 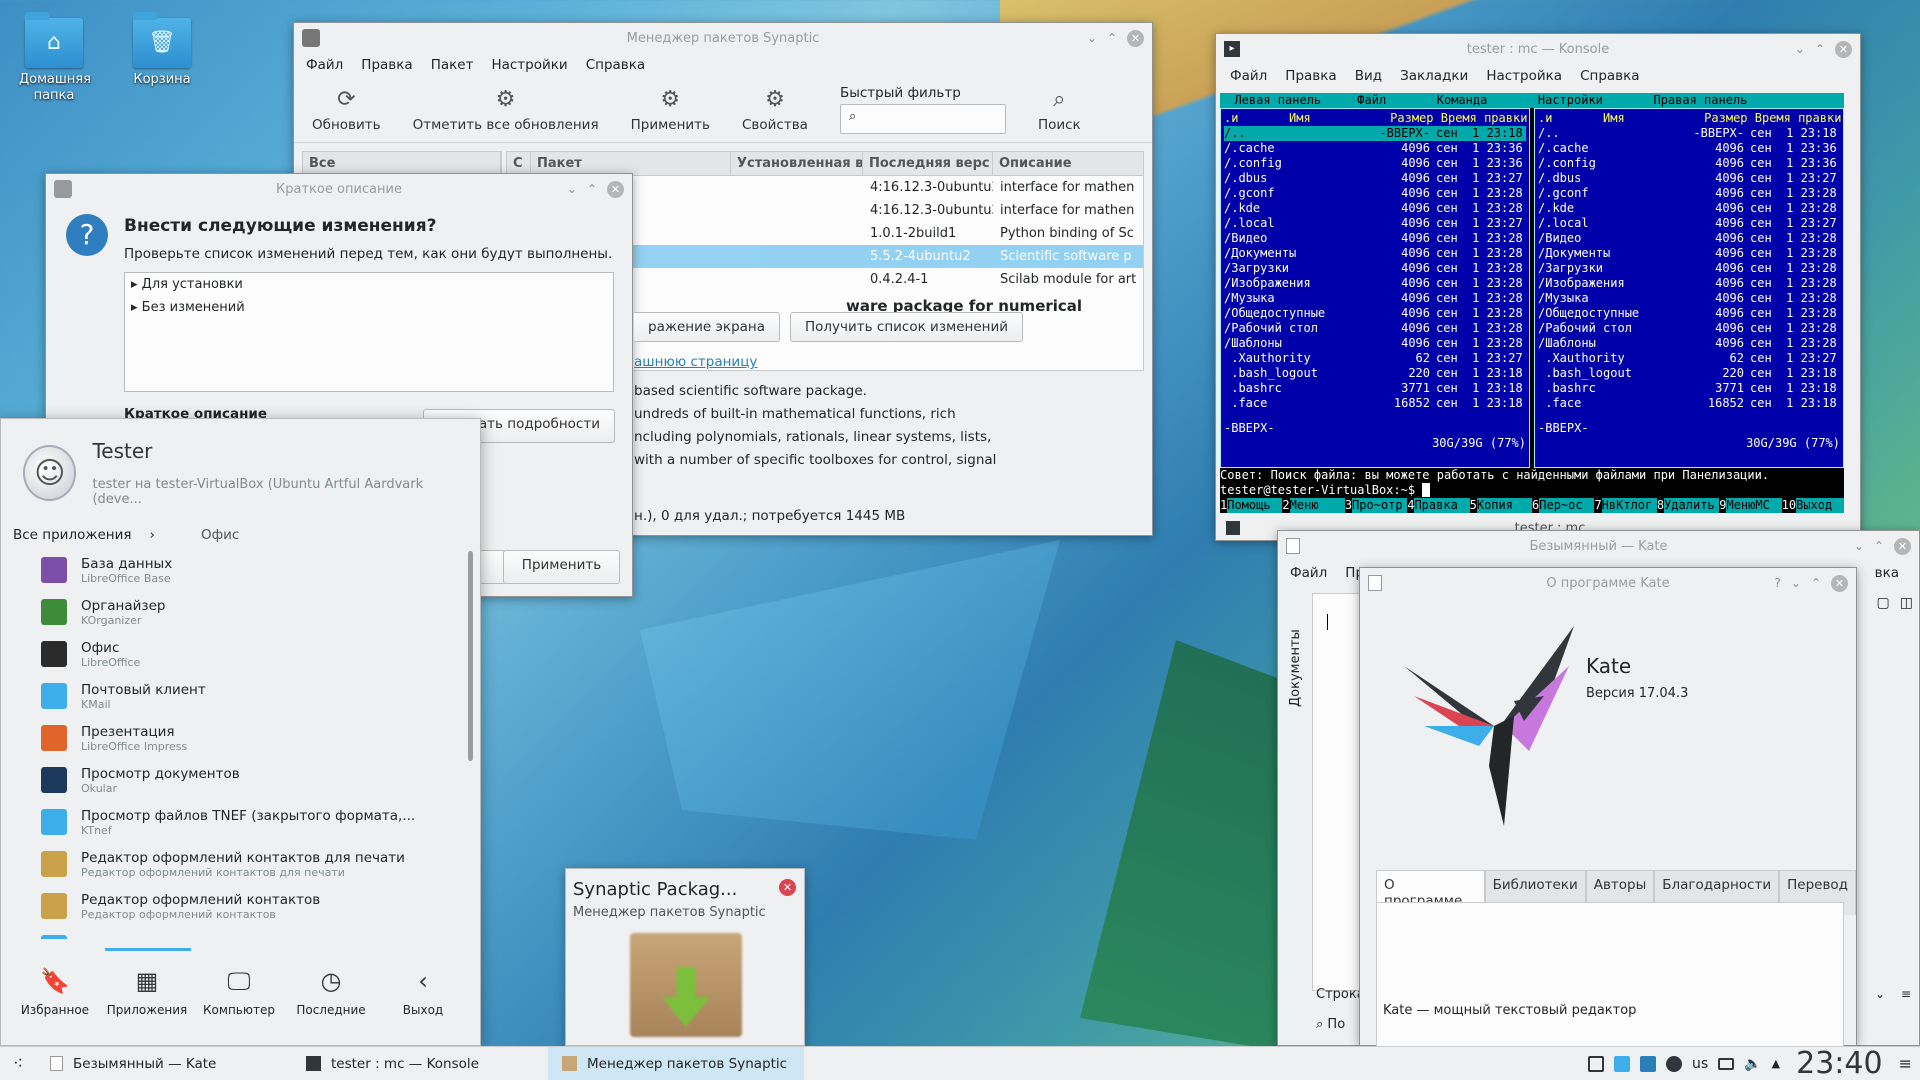 What do you see at coordinates (1376, 505) in the screenshot?
I see `mc-fkey: 3 Про~отр` at bounding box center [1376, 505].